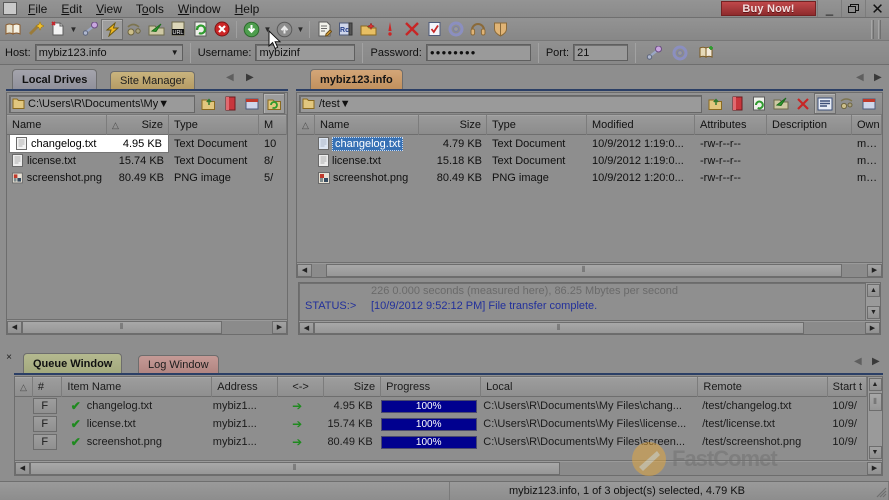 The height and width of the screenshot is (500, 889). Describe the element at coordinates (172, 52) in the screenshot. I see `host-dropdown-icon: ▼` at that location.